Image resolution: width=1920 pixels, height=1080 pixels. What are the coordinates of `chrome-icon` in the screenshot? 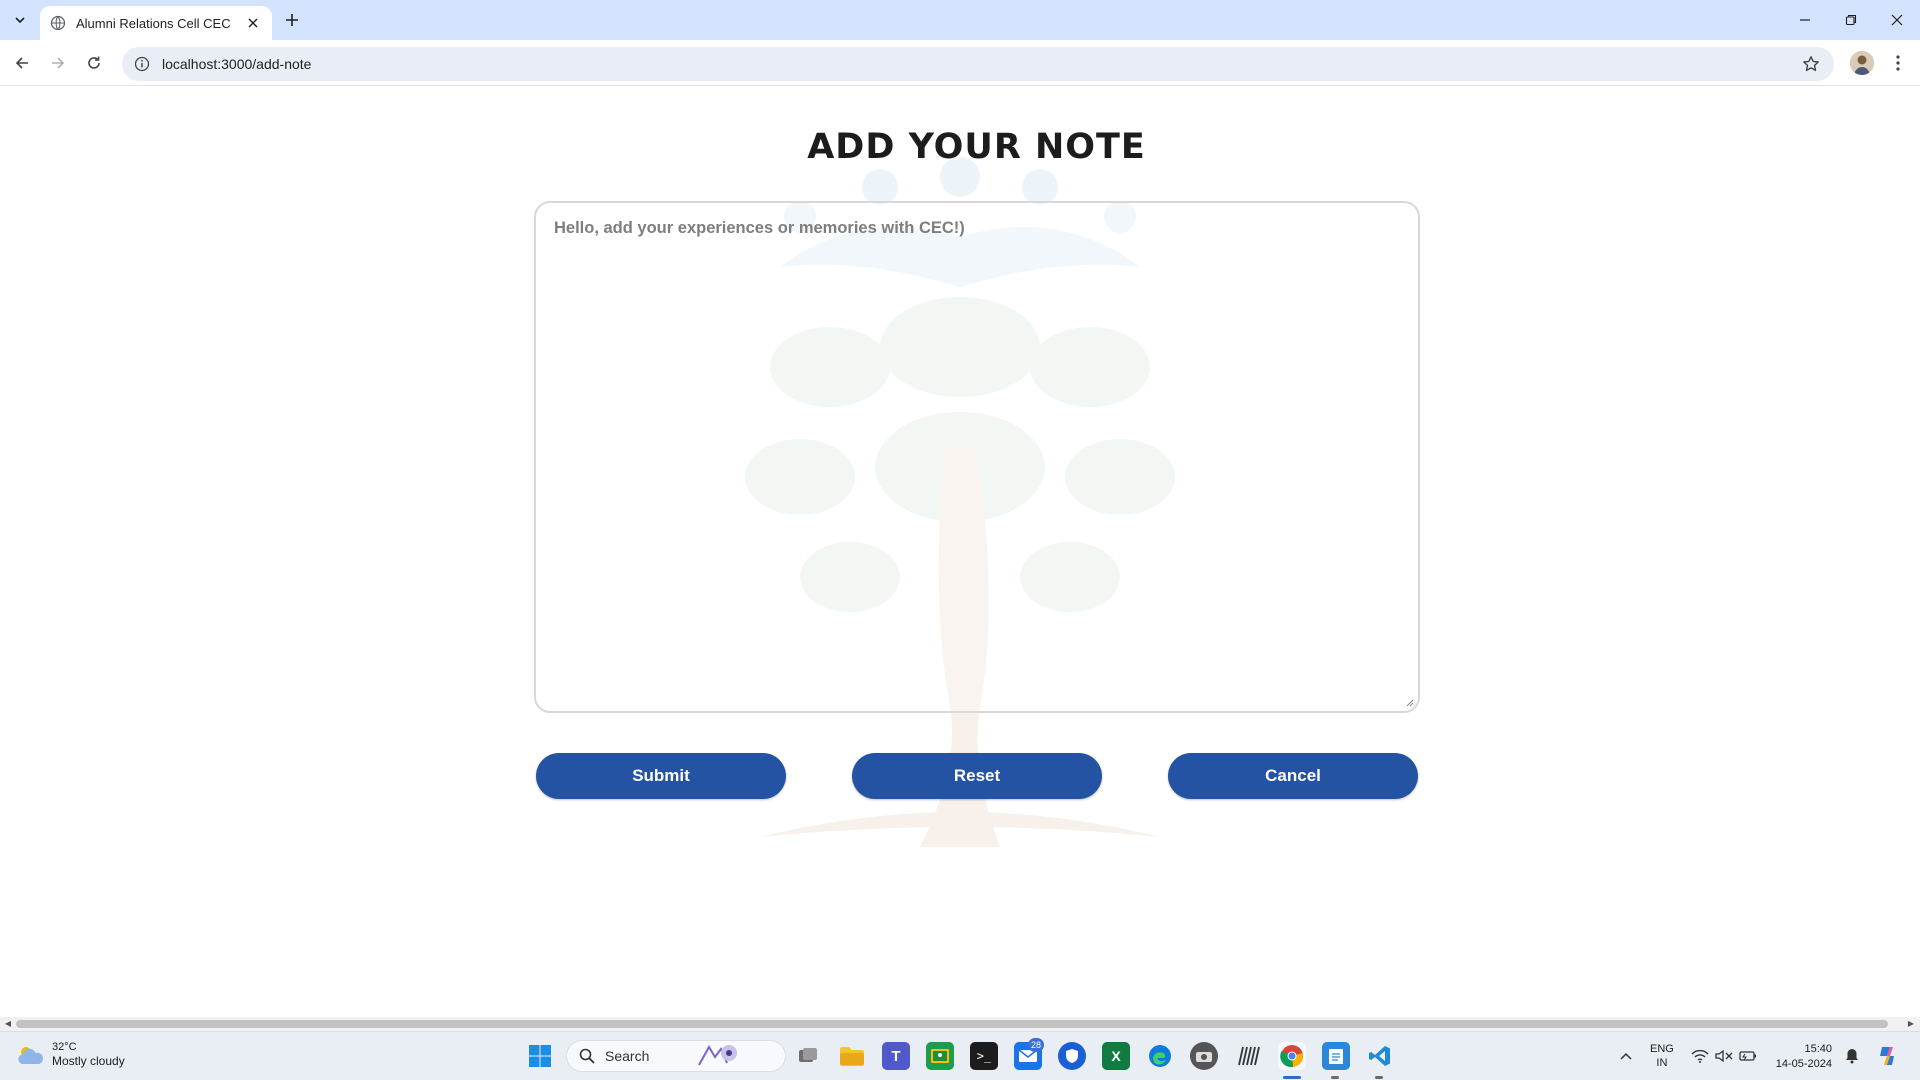 It's located at (1291, 1056).